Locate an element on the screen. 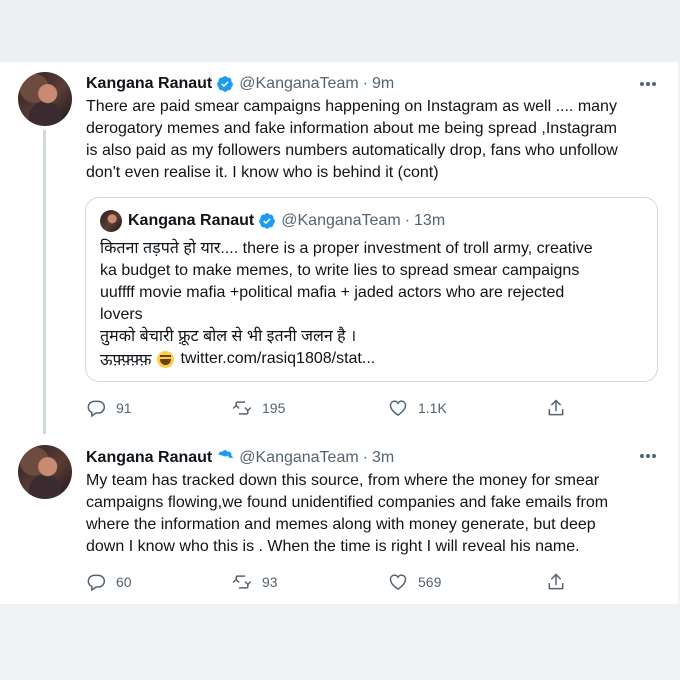 The image size is (680, 680). tweet-timestamp: 9m is located at coordinates (383, 84).